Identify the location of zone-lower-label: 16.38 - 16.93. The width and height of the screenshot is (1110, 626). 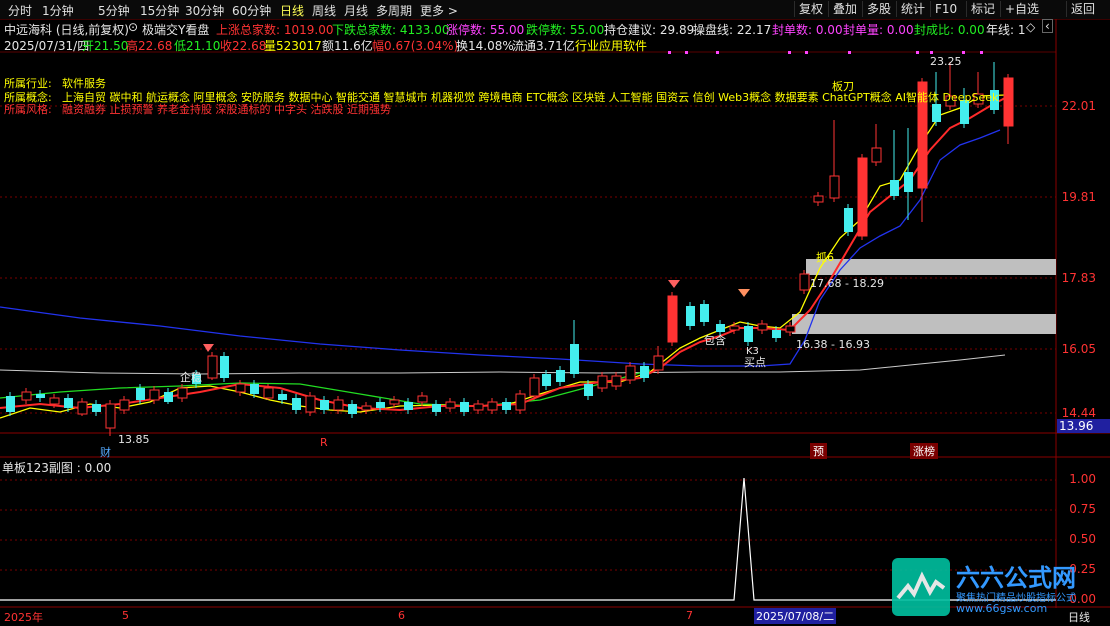
(833, 344).